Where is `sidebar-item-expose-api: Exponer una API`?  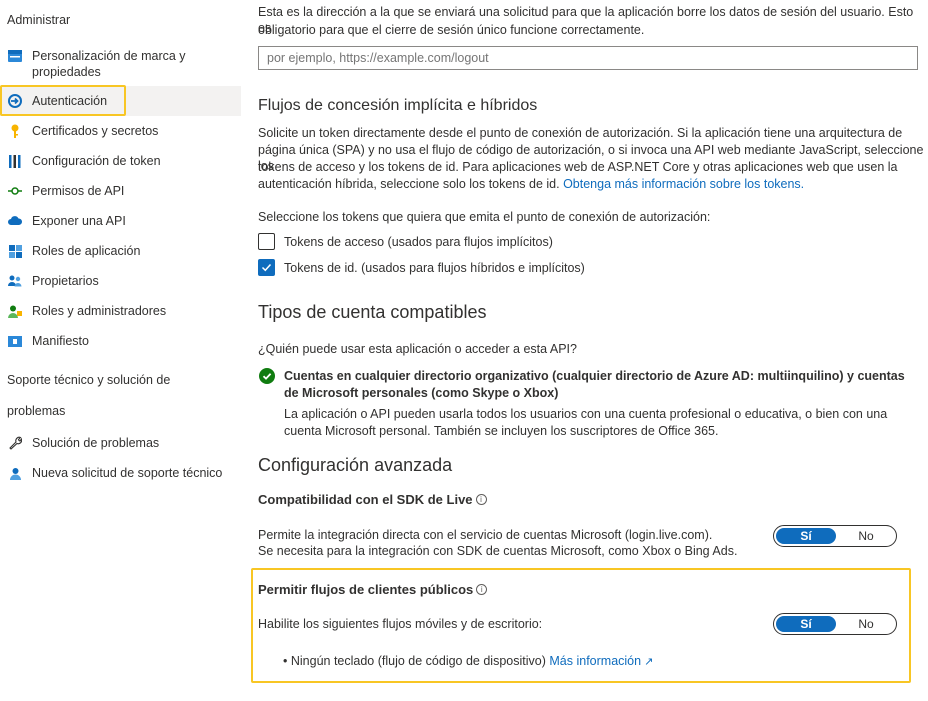 sidebar-item-expose-api: Exponer una API is located at coordinates (120, 221).